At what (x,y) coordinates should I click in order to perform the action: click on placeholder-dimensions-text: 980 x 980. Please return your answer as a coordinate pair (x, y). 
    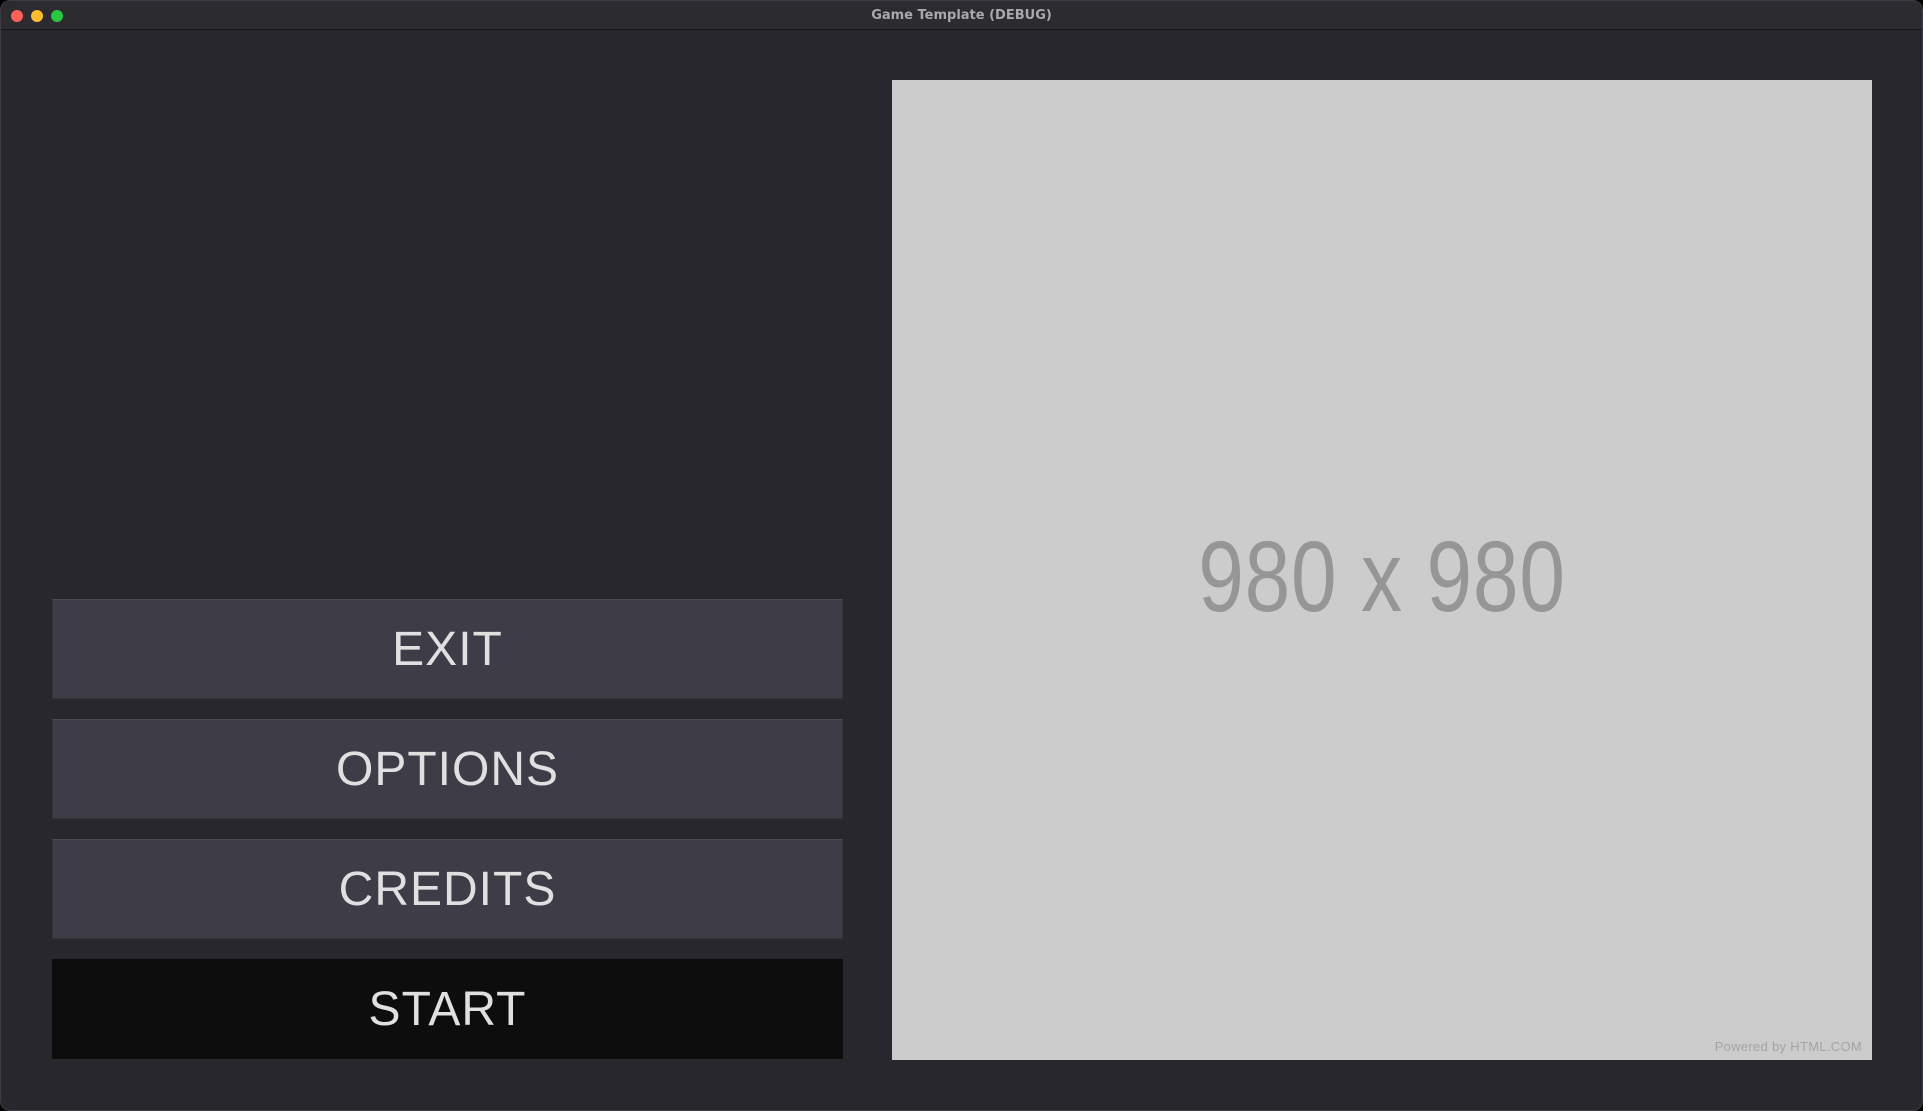
    Looking at the image, I should click on (1382, 577).